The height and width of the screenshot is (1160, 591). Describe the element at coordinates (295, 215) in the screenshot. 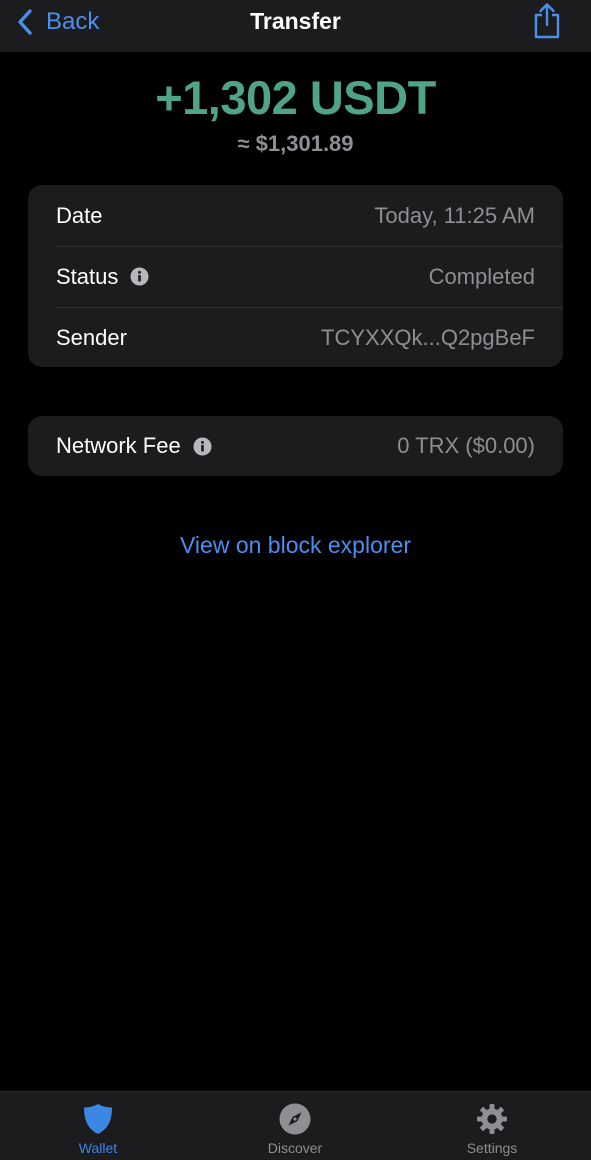

I see `date-row: Date Today, 11:25 AM` at that location.